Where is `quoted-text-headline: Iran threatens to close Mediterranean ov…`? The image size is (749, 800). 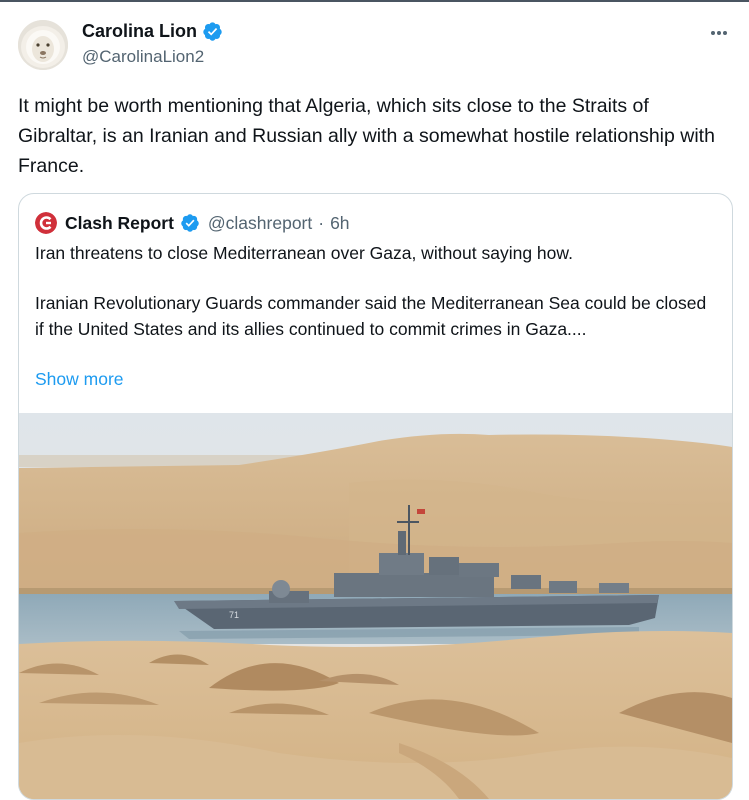
quoted-text-headline: Iran threatens to close Mediterranean ov… is located at coordinates (304, 253).